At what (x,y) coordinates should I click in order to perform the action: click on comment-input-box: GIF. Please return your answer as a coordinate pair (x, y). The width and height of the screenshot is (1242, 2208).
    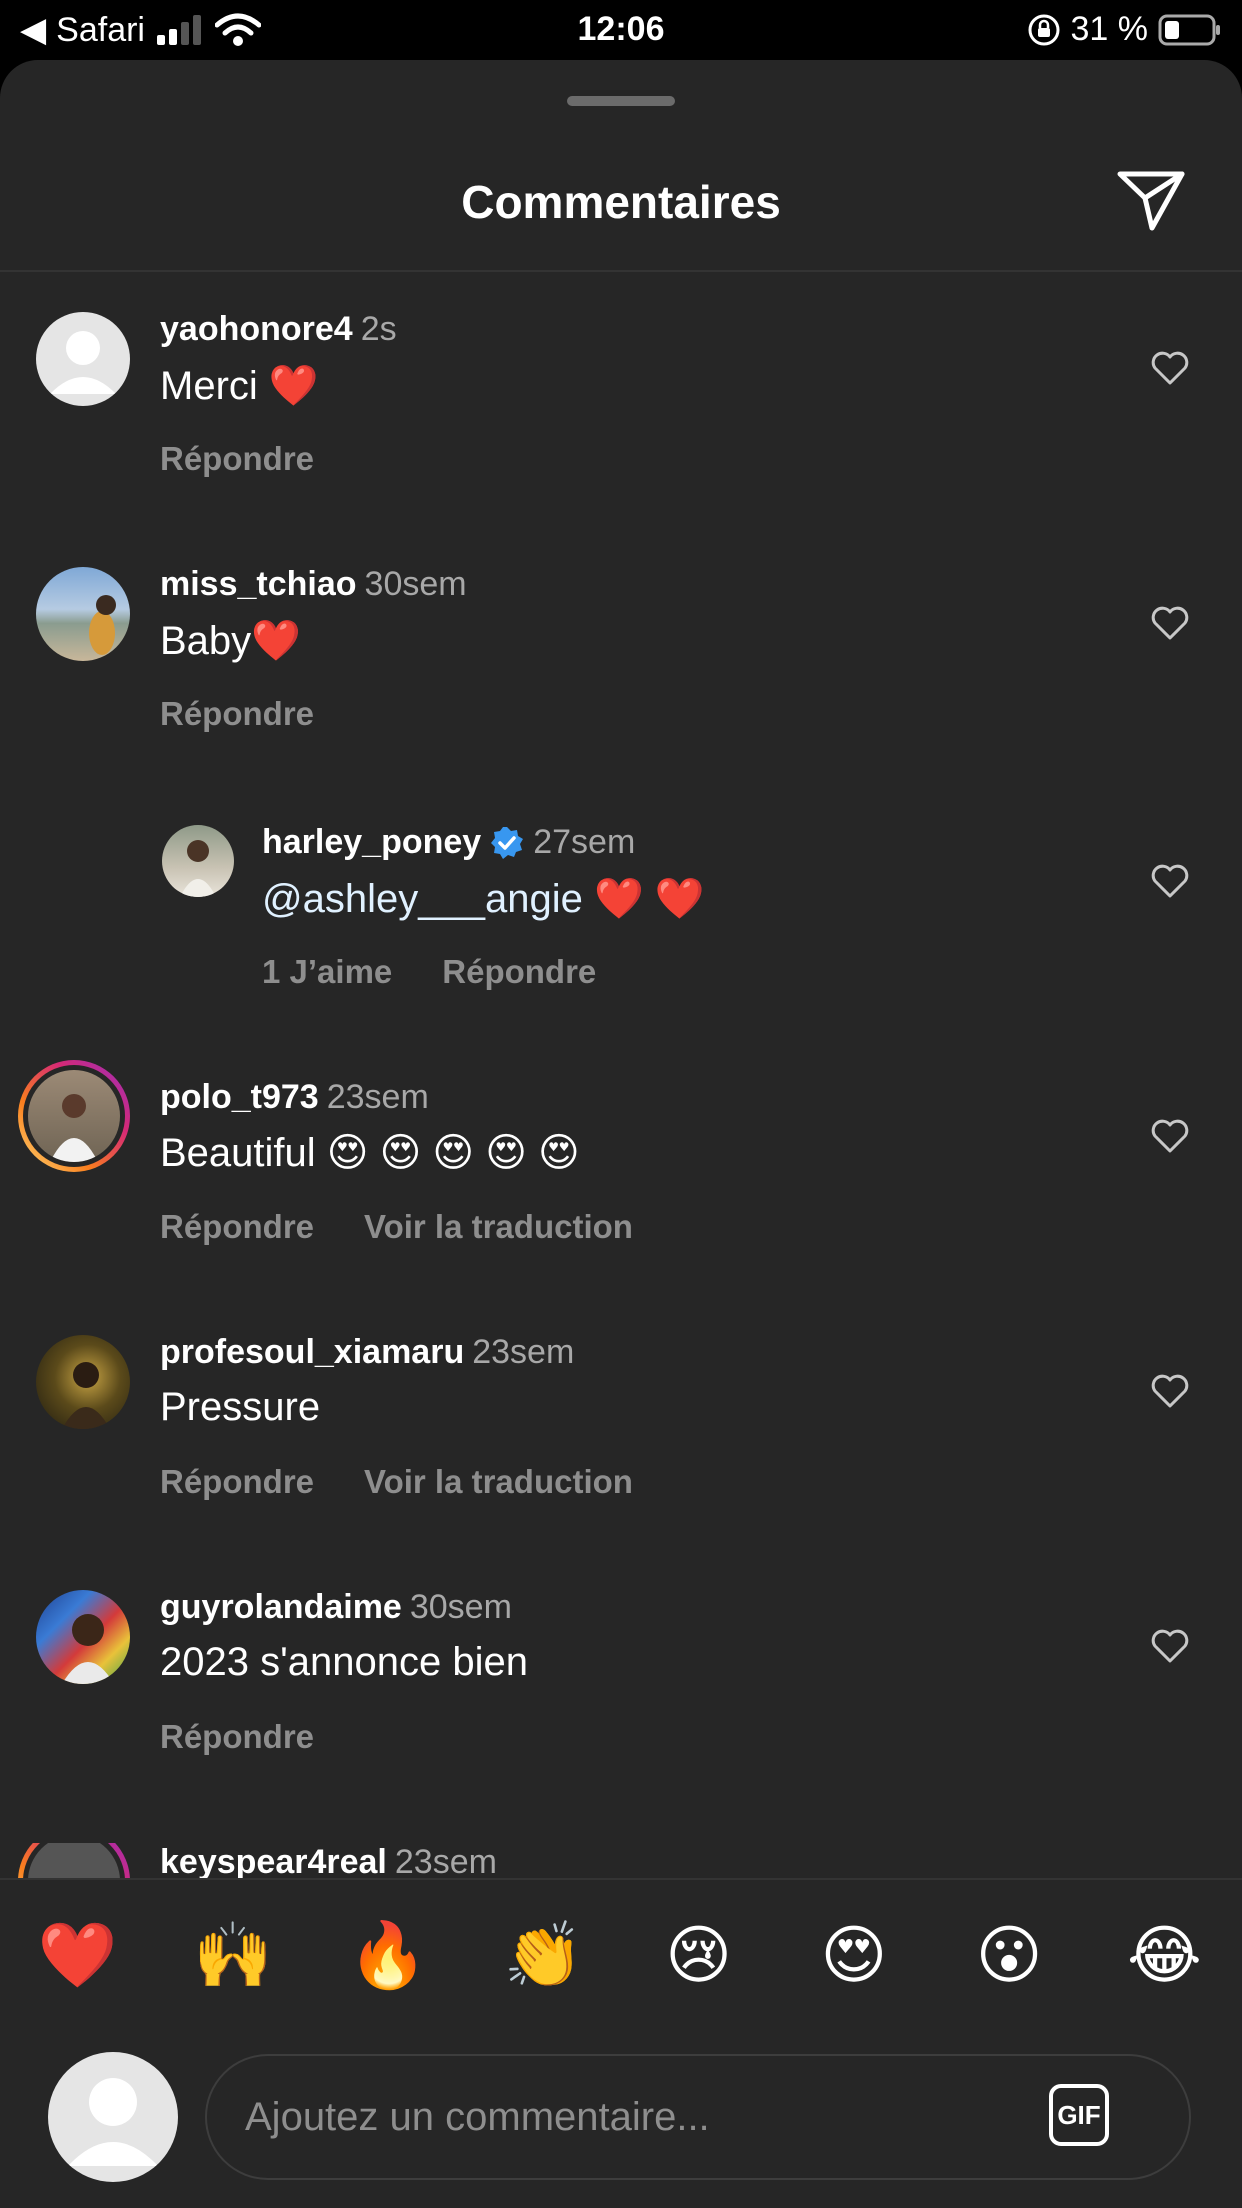
    Looking at the image, I should click on (698, 2117).